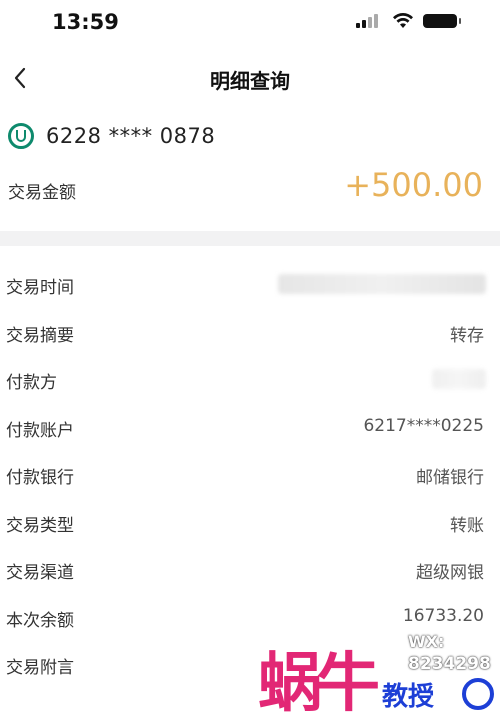 The width and height of the screenshot is (500, 716). I want to click on navigation-bar: 明细查询, so click(250, 78).